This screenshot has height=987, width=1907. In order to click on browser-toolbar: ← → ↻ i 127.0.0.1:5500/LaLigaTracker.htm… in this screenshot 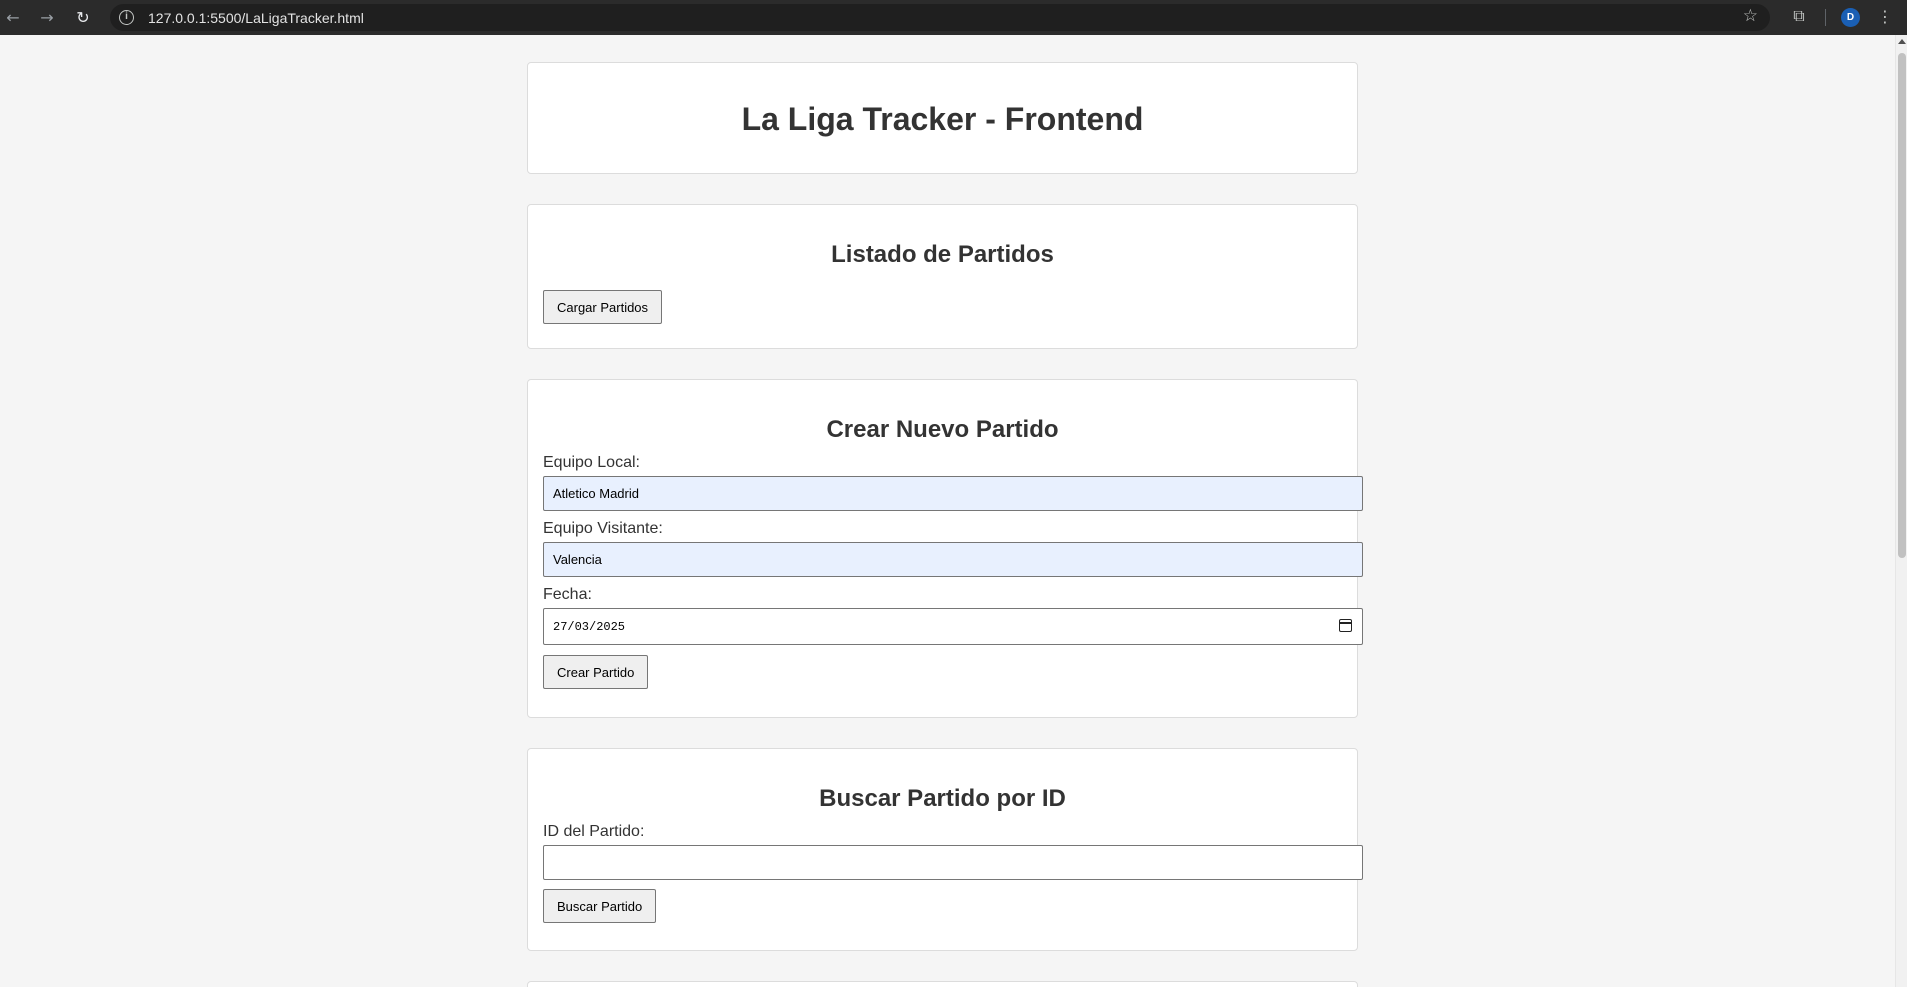, I will do `click(953, 17)`.